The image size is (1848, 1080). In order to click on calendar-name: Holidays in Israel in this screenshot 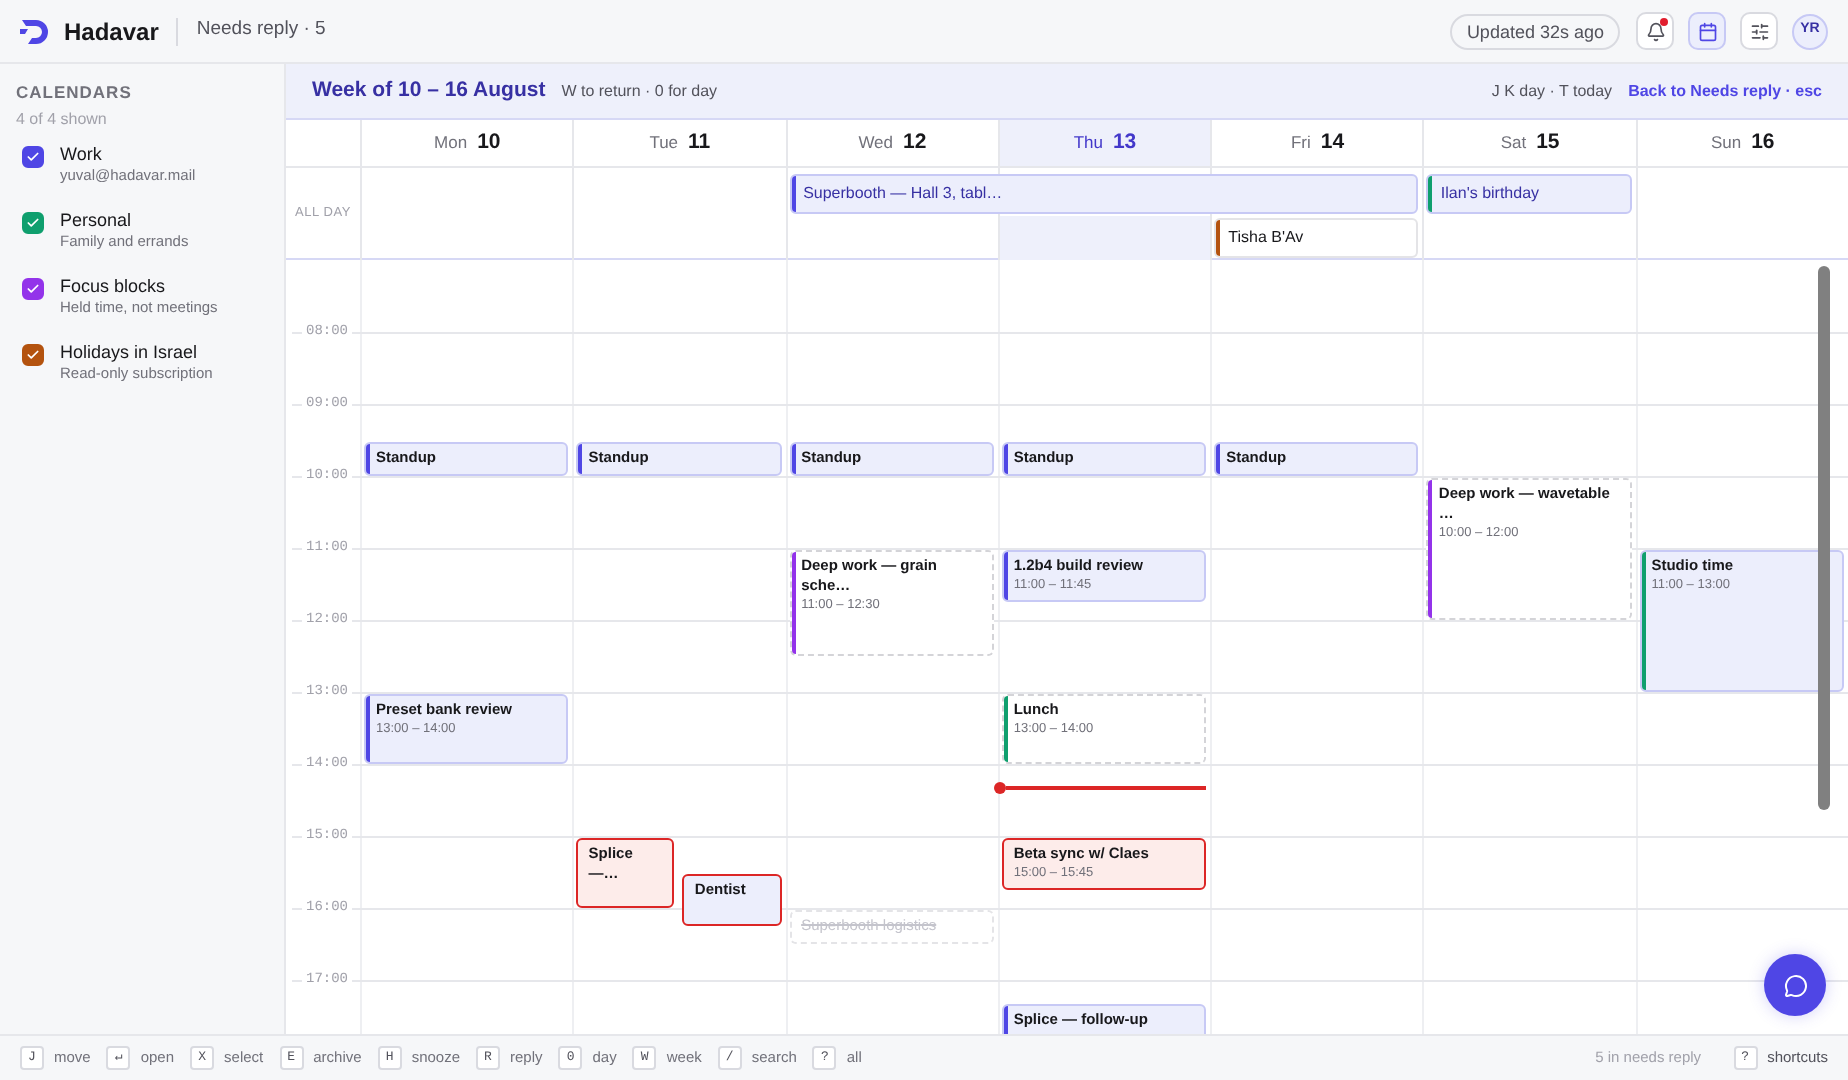, I will do `click(130, 351)`.